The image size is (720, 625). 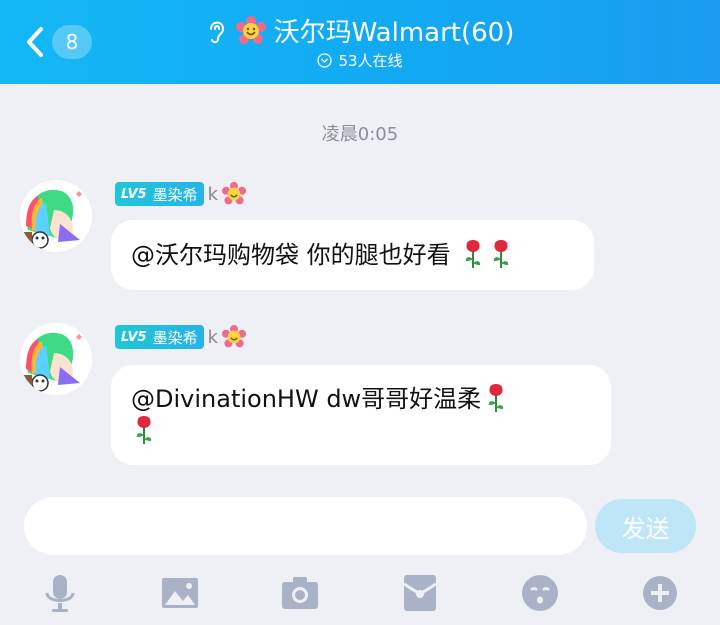 I want to click on microphone-icon, so click(x=60, y=593).